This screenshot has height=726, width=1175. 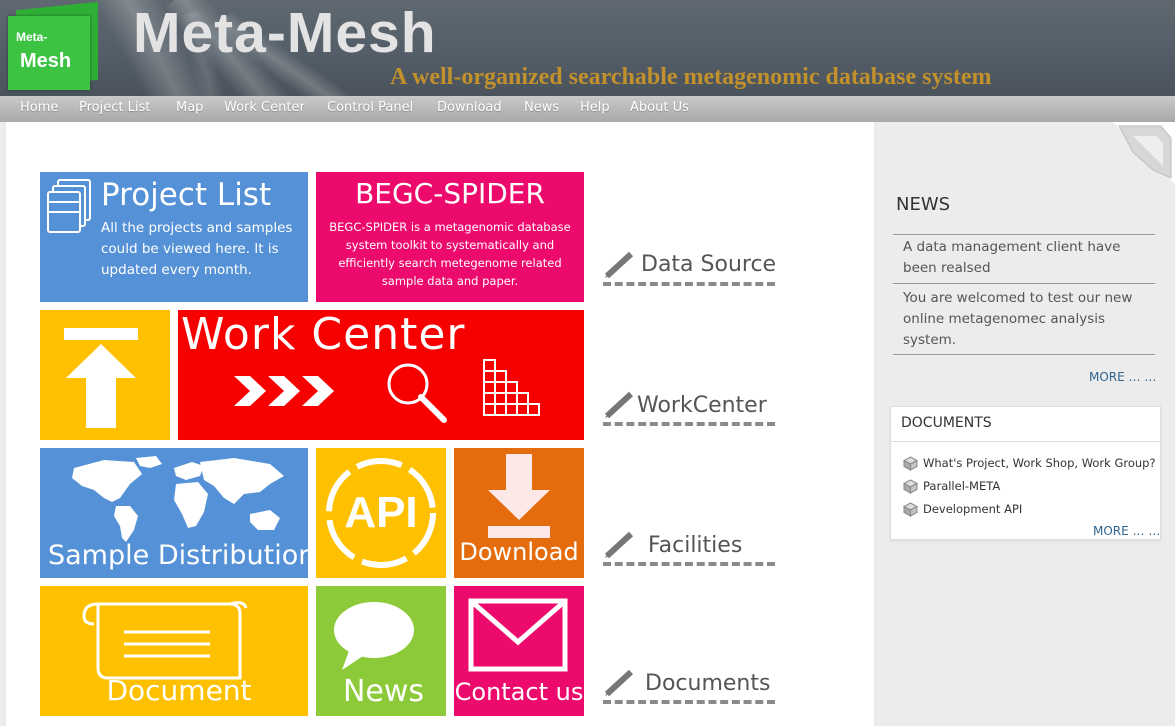 I want to click on chevrons-icon, so click(x=284, y=391).